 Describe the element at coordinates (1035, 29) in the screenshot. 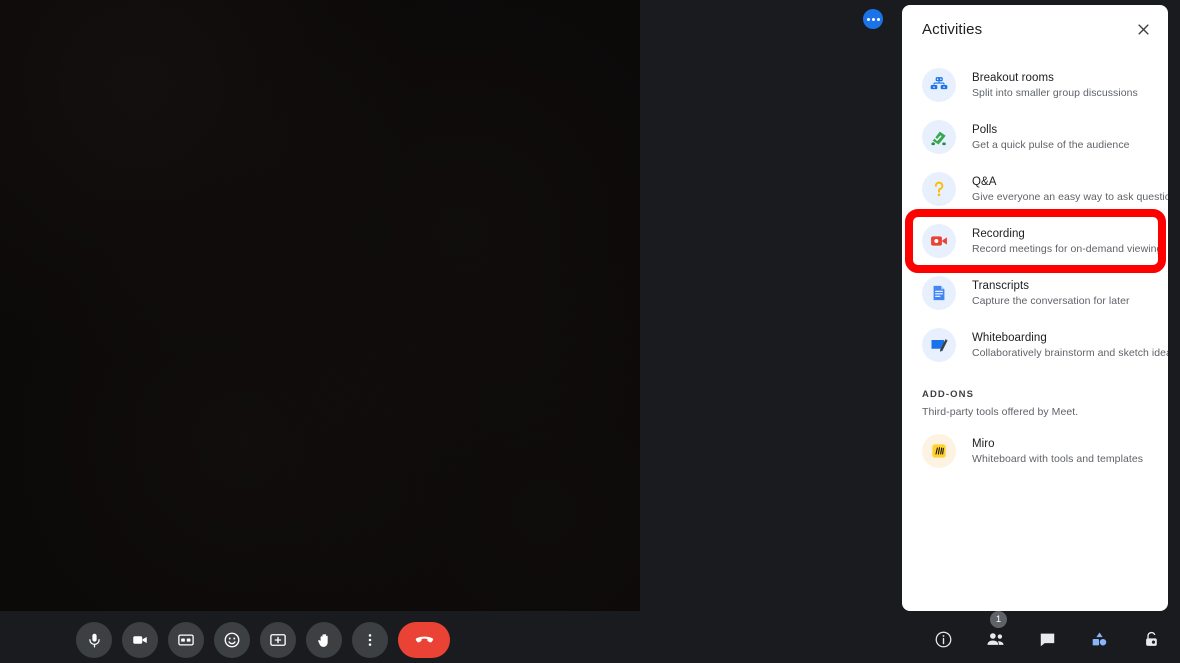

I see `panel-header: Activities` at that location.